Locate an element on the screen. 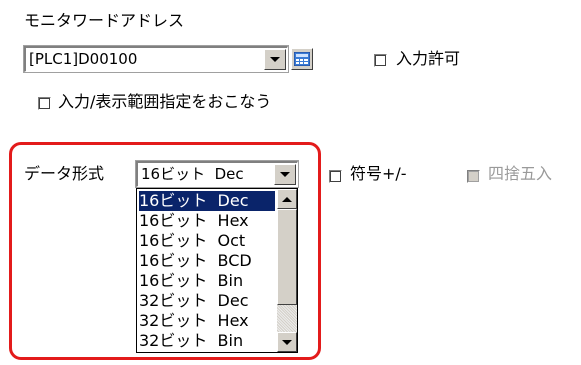 The width and height of the screenshot is (581, 365). sign-checkbox is located at coordinates (335, 176).